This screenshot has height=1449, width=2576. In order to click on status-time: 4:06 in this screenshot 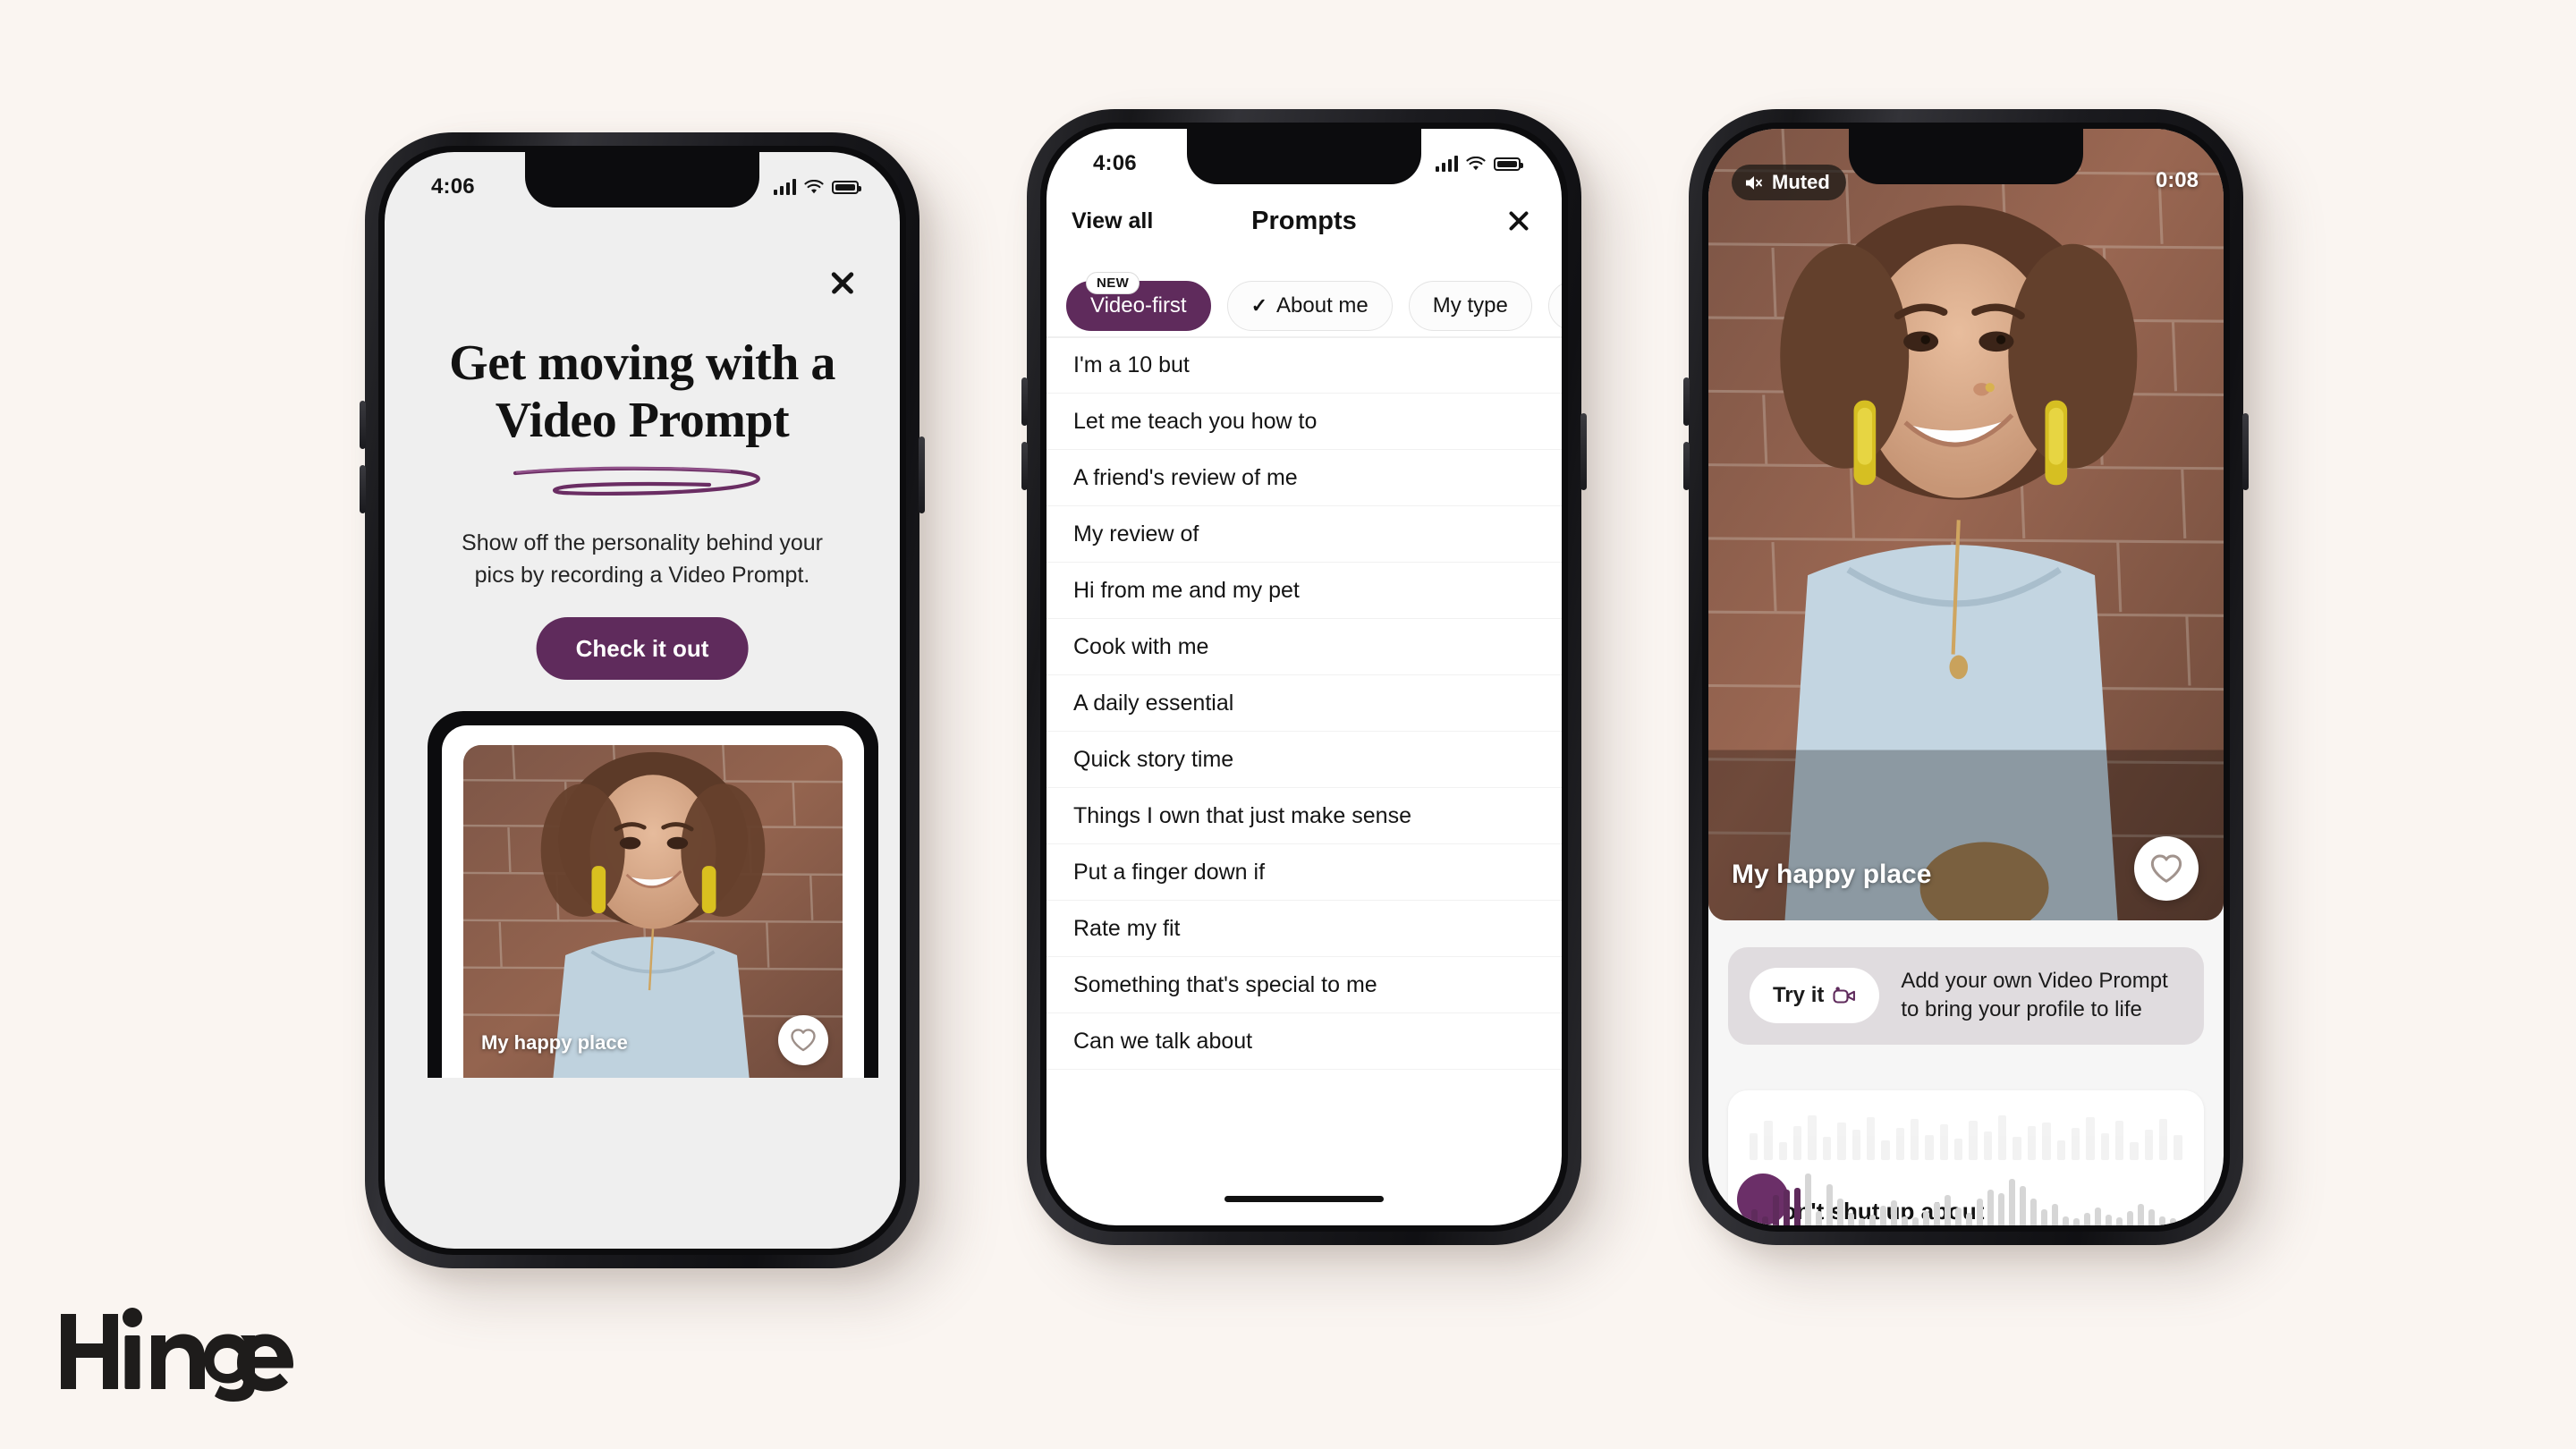, I will do `click(453, 186)`.